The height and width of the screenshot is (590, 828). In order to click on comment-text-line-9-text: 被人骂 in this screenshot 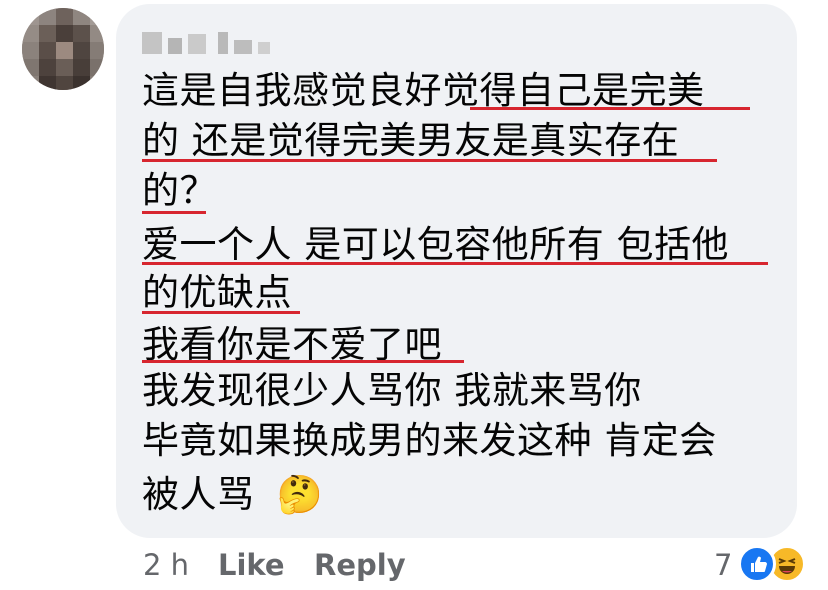, I will do `click(198, 494)`.